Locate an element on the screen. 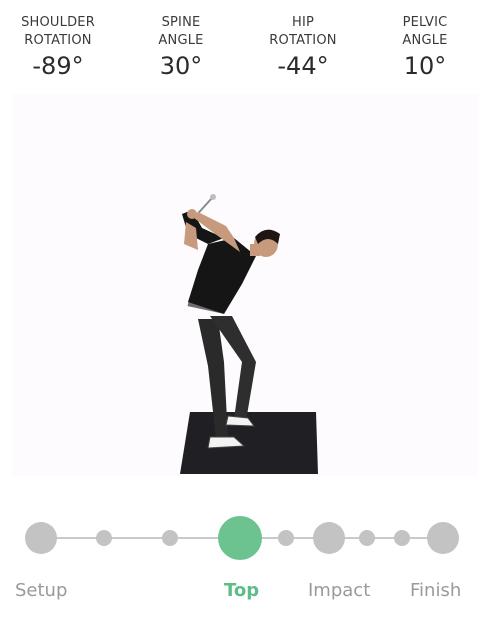 The height and width of the screenshot is (620, 488). metric-spine-angle: SPINE ANGLE 30° is located at coordinates (181, 47).